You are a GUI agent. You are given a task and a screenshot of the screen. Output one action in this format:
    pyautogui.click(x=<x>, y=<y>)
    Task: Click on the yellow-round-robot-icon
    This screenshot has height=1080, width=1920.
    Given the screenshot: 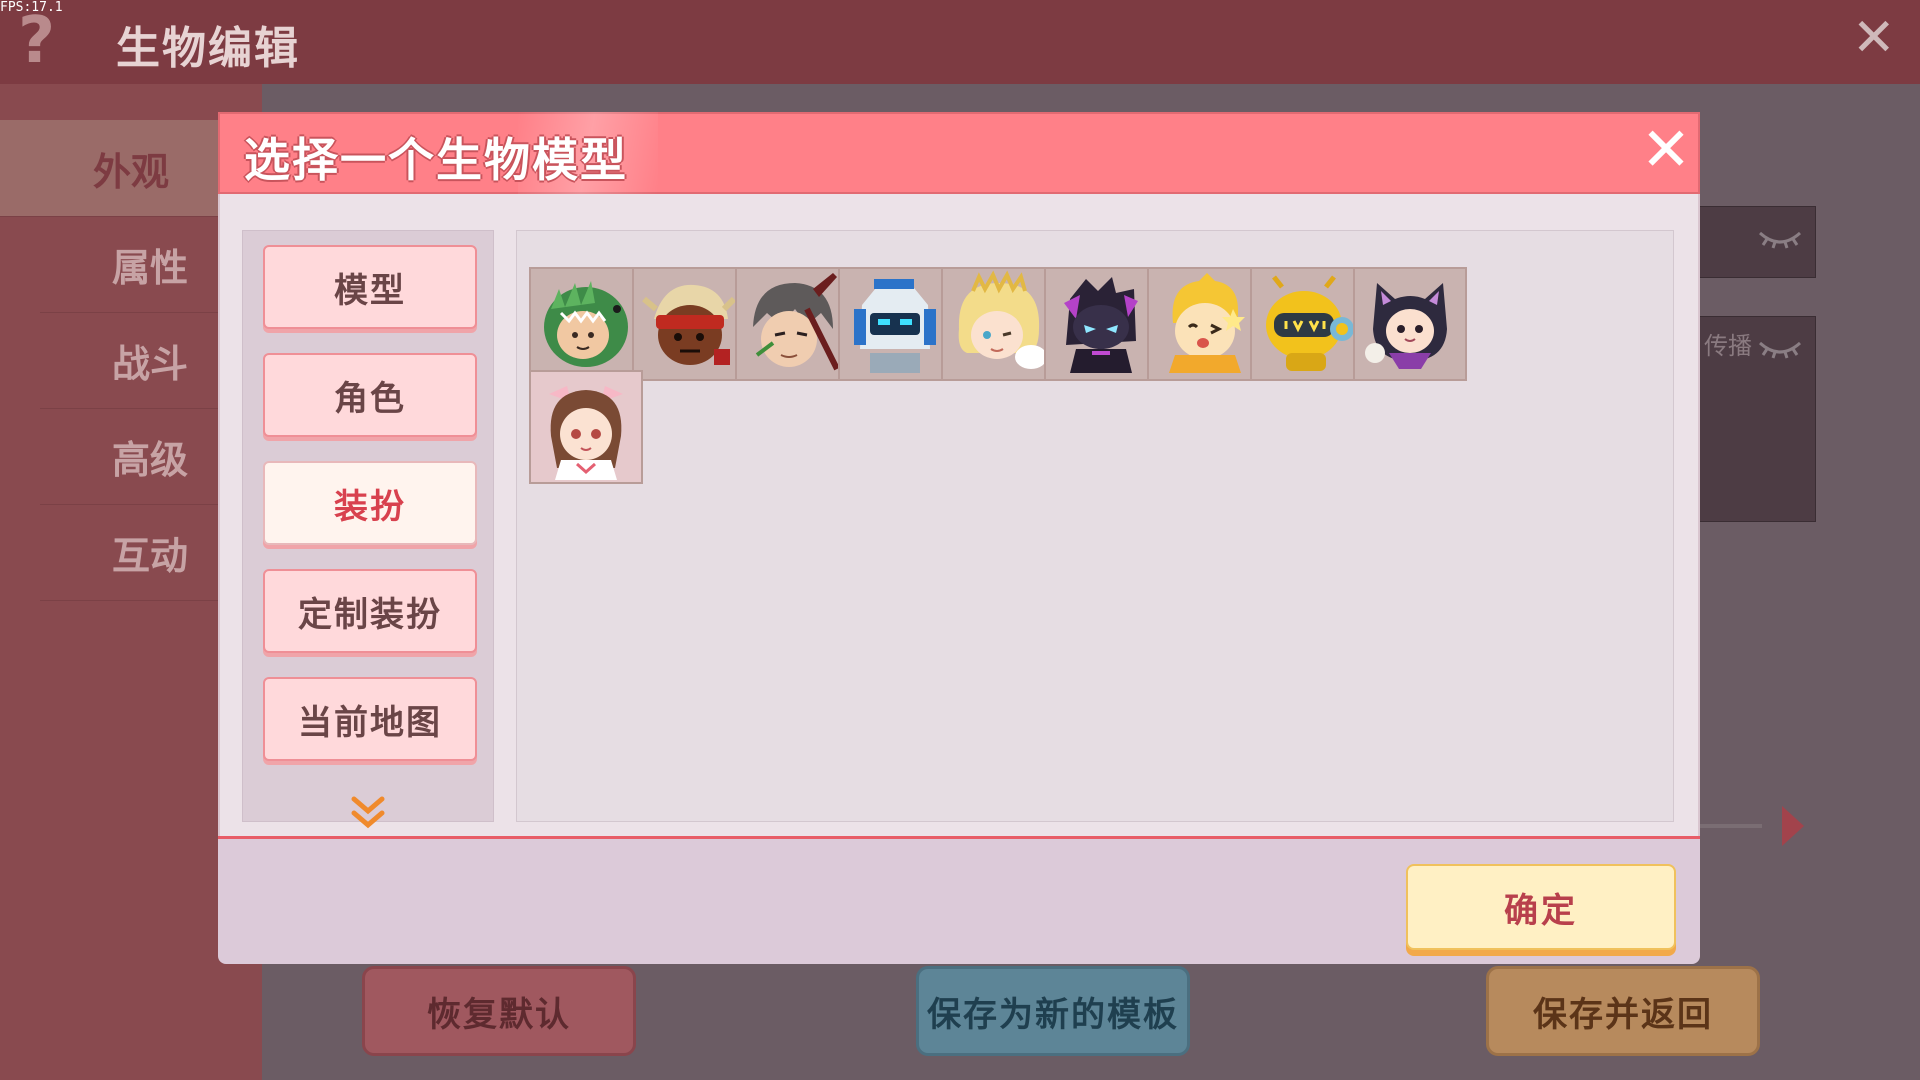 What is the action you would take?
    pyautogui.click(x=1307, y=324)
    